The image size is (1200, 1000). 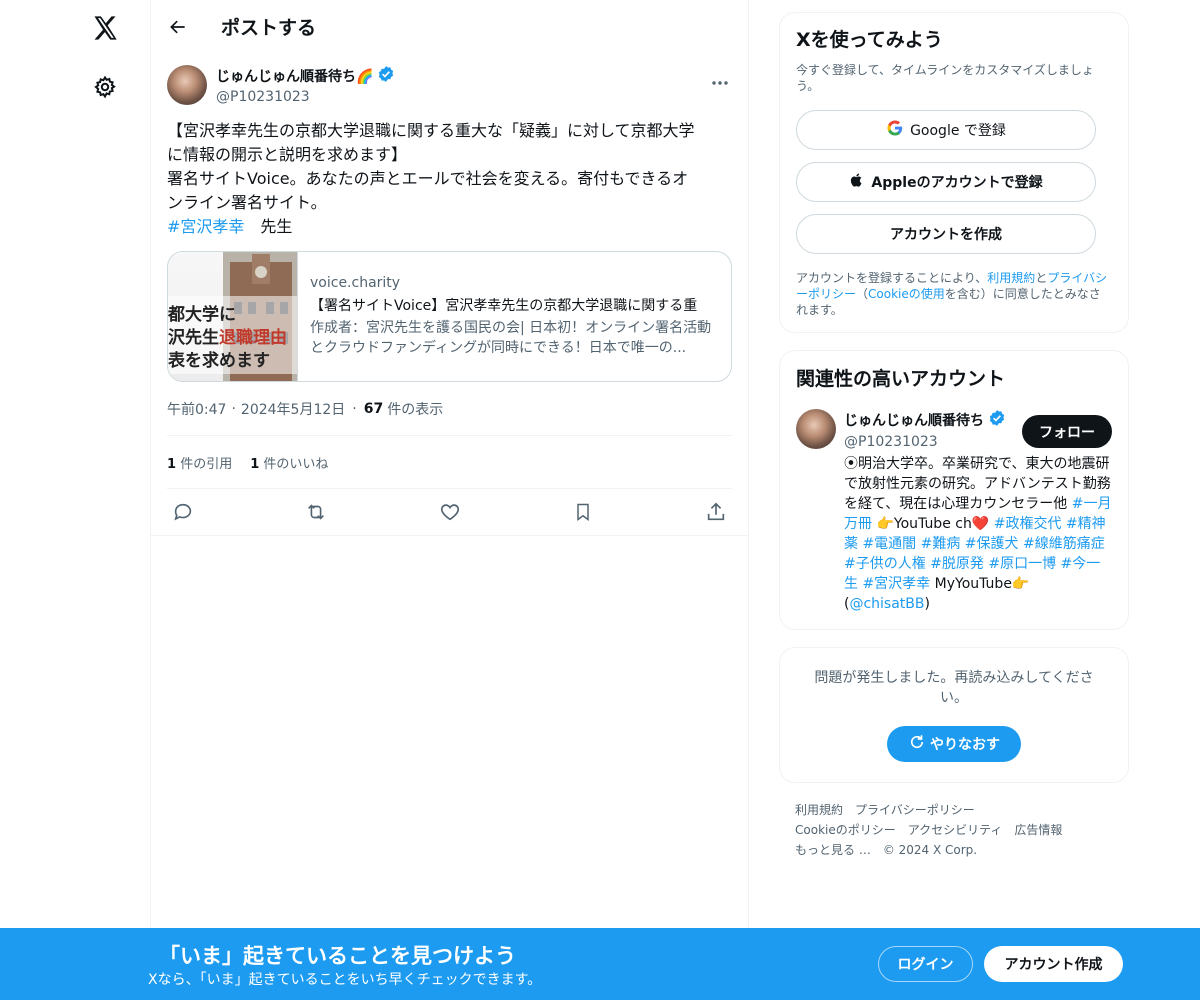 I want to click on post-text-line: 【宮沢孝幸先生の京都大学退職に関する重大な「疑義」に対して京都大学, so click(x=431, y=130).